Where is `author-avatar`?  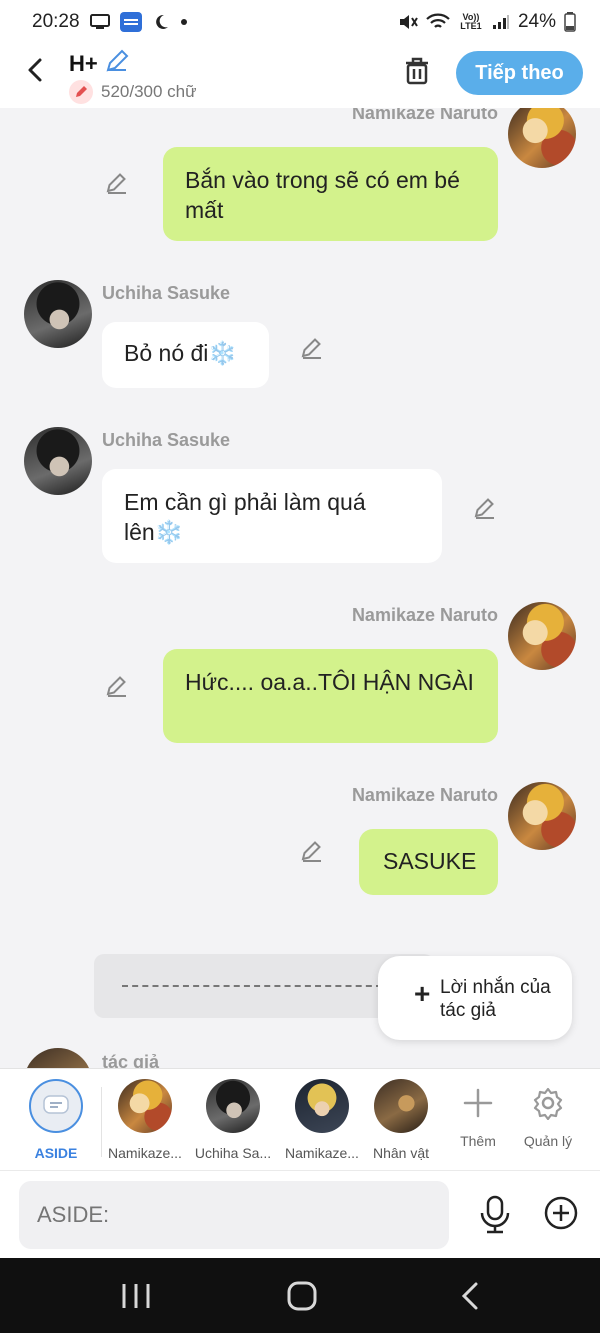
author-avatar is located at coordinates (58, 1058).